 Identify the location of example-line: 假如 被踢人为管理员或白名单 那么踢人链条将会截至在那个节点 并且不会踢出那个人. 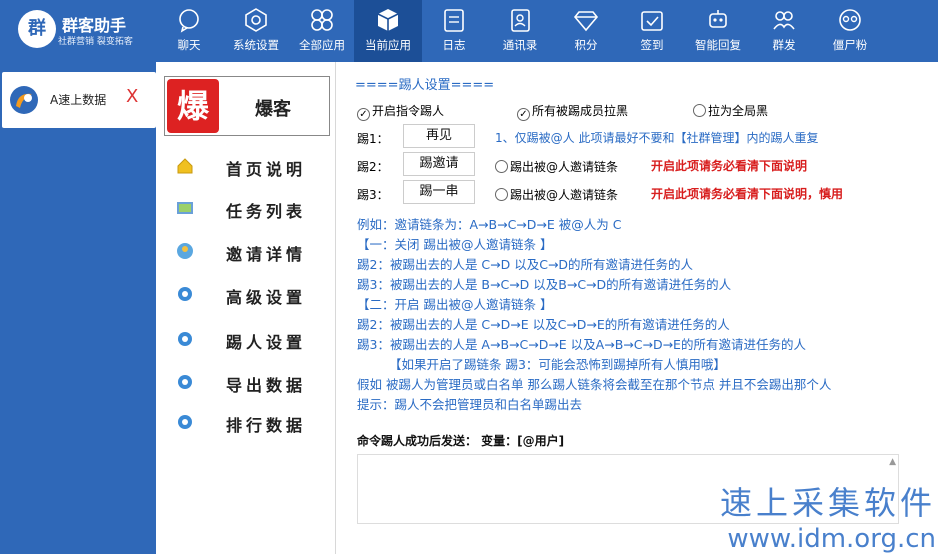
(594, 384).